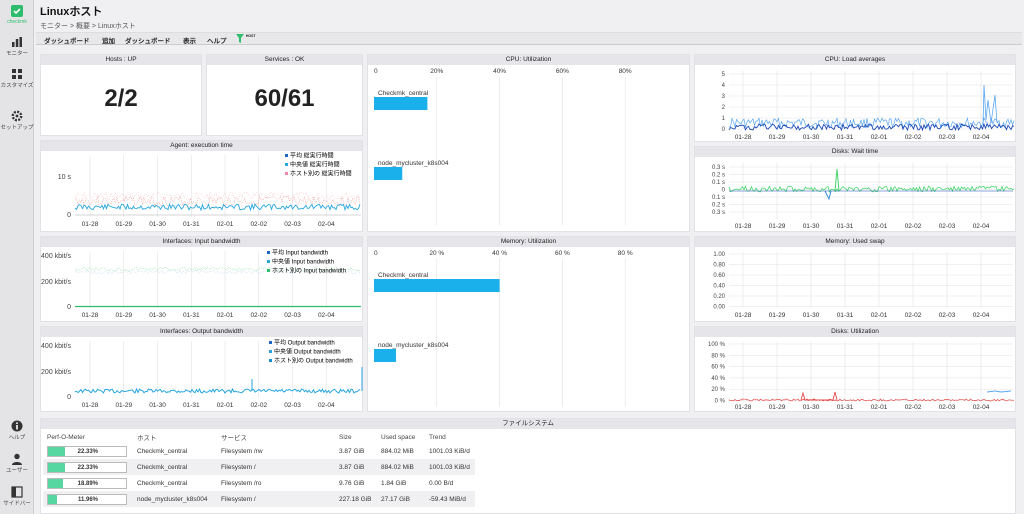  Describe the element at coordinates (189, 40) in the screenshot. I see `menu-display: 表示` at that location.